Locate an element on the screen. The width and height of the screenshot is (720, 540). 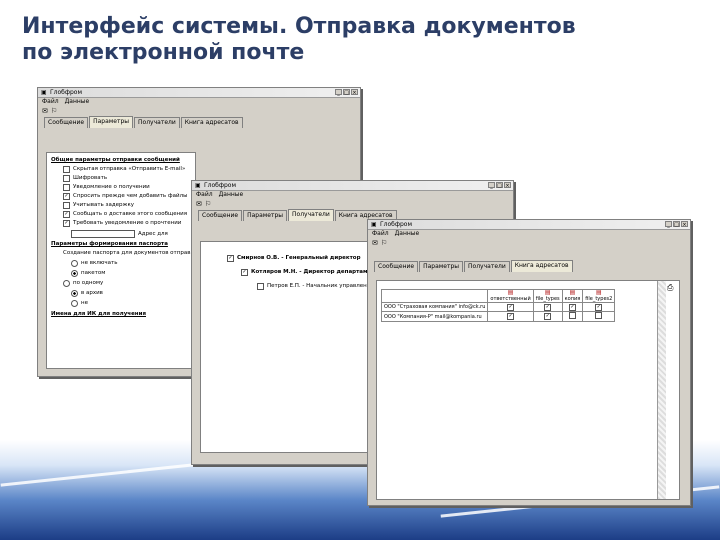
slide-title-line1: Интерфейс системы. Отправка документов is located at coordinates (299, 26).